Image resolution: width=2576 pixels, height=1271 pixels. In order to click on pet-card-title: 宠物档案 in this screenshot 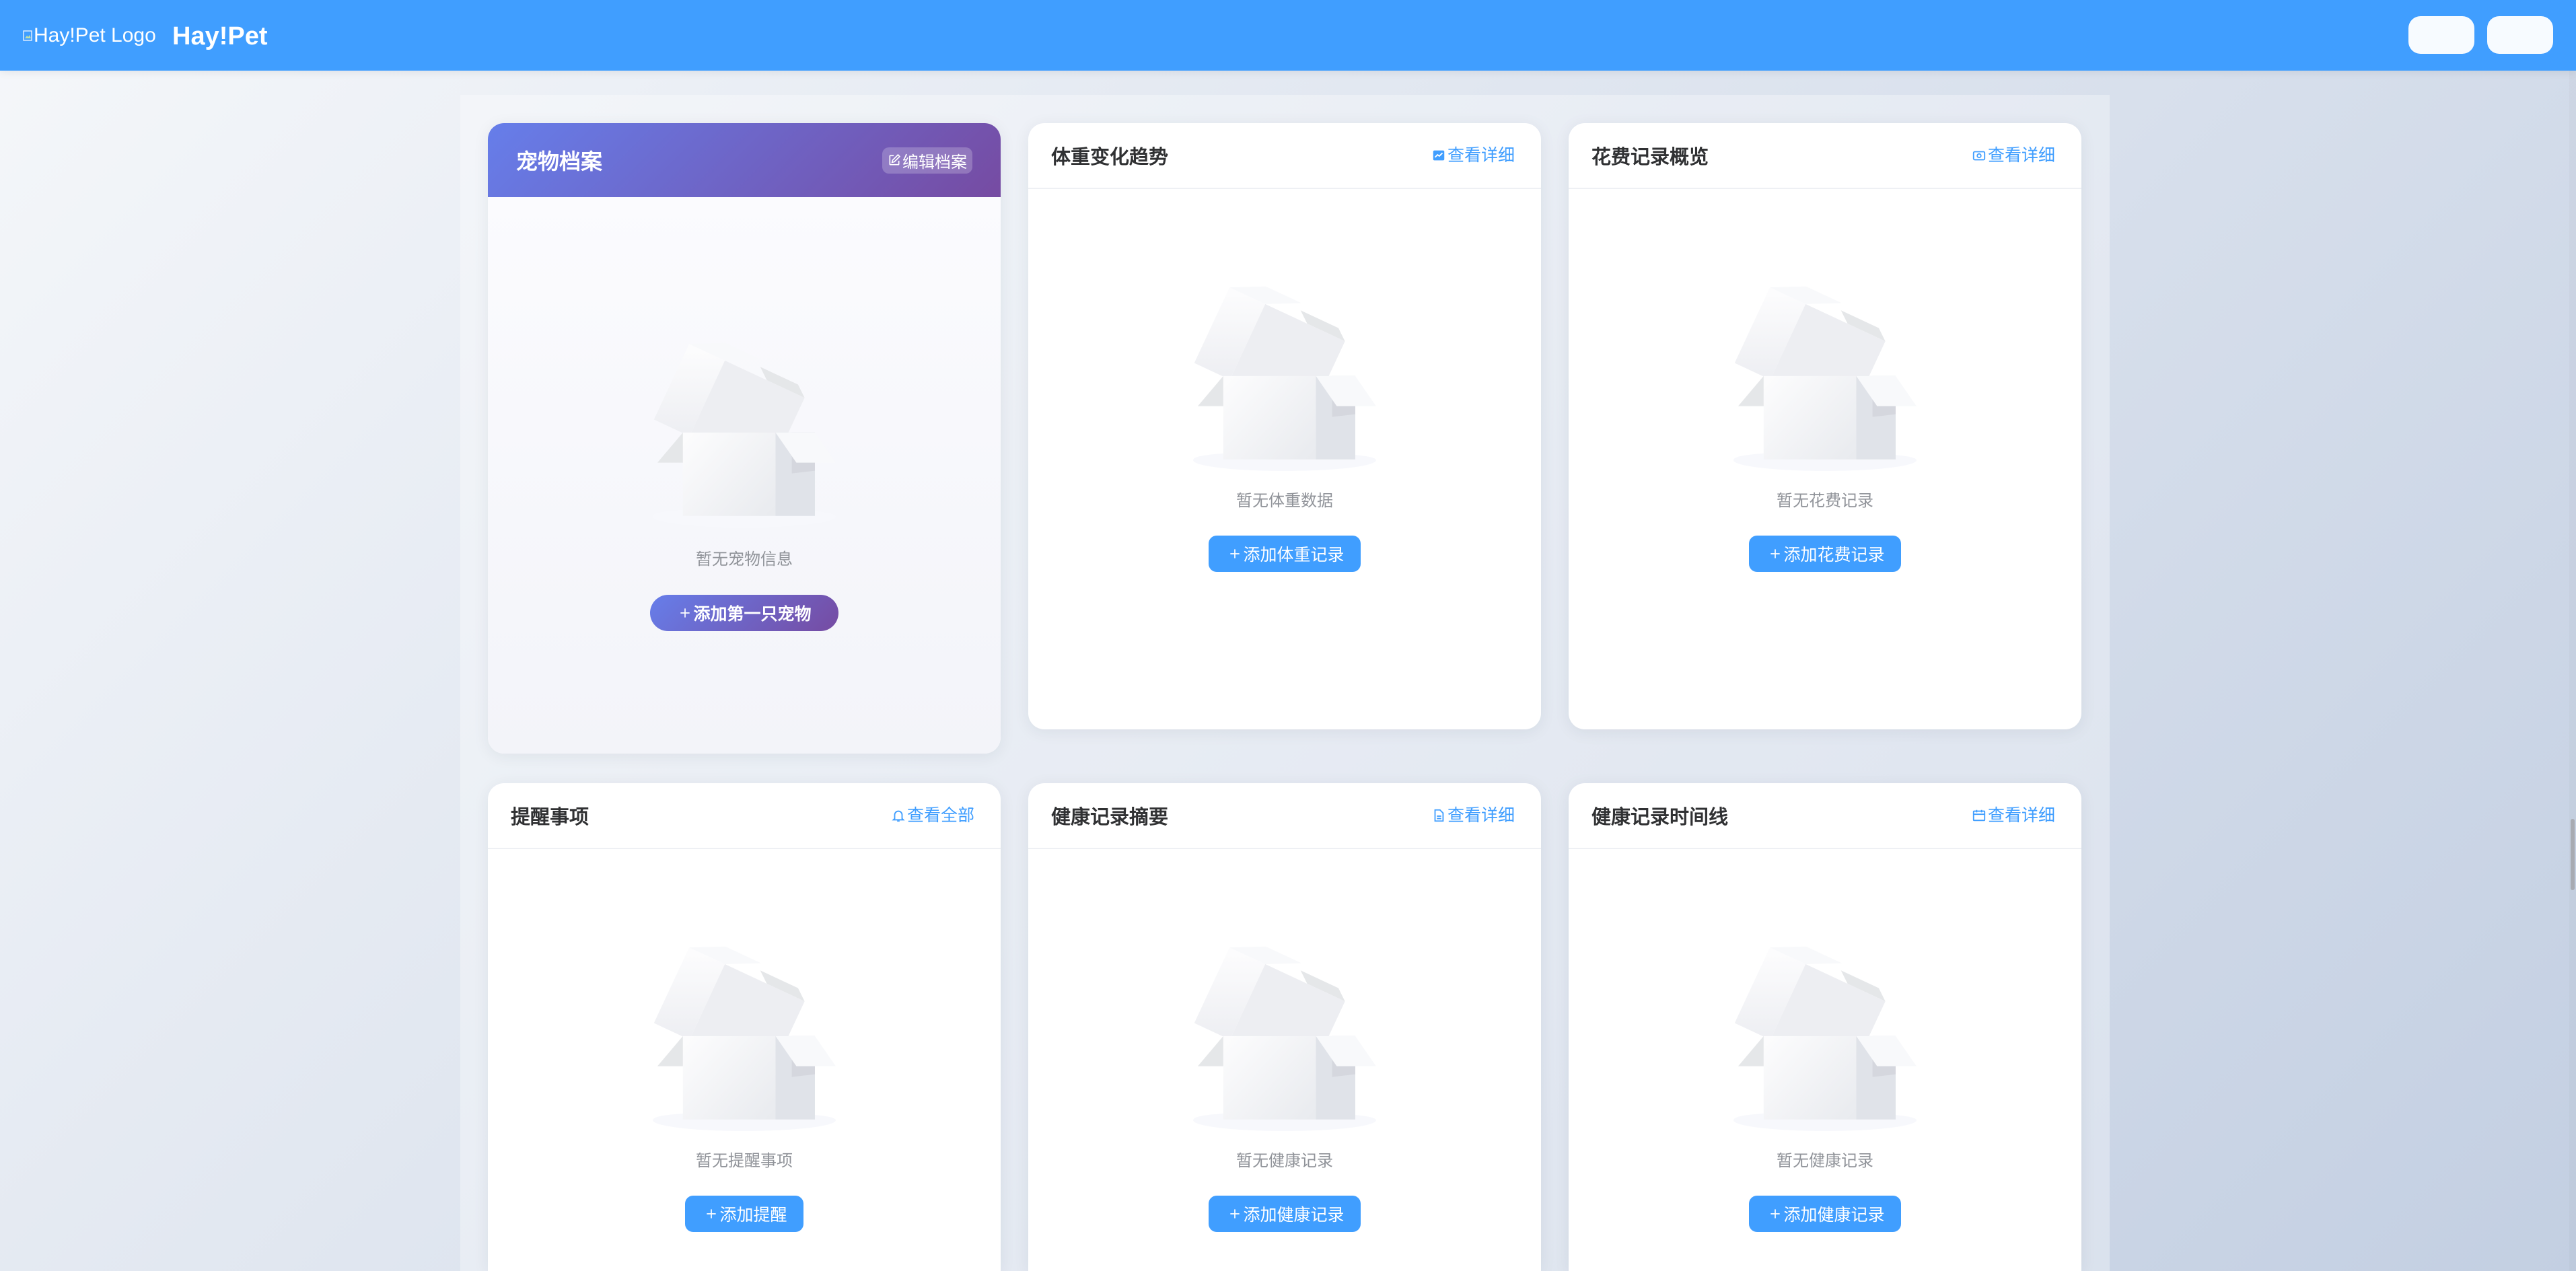, I will do `click(559, 161)`.